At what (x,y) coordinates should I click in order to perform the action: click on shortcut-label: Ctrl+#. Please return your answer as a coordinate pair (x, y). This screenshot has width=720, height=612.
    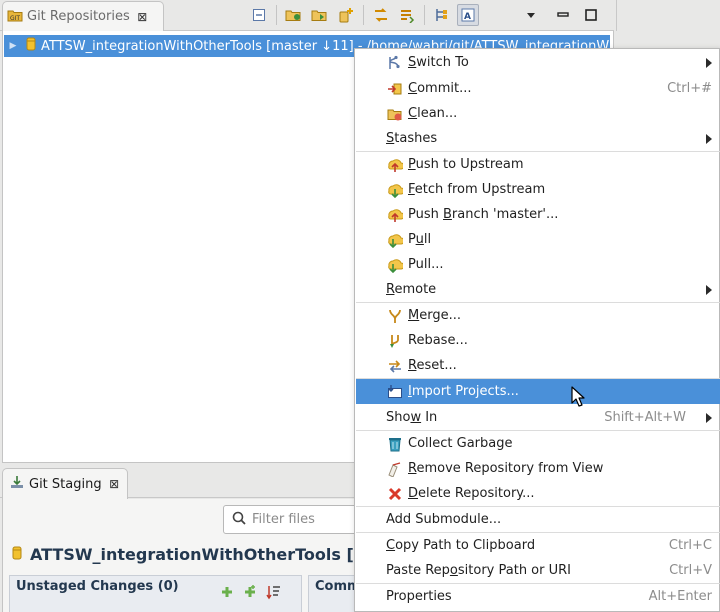
    Looking at the image, I should click on (689, 88).